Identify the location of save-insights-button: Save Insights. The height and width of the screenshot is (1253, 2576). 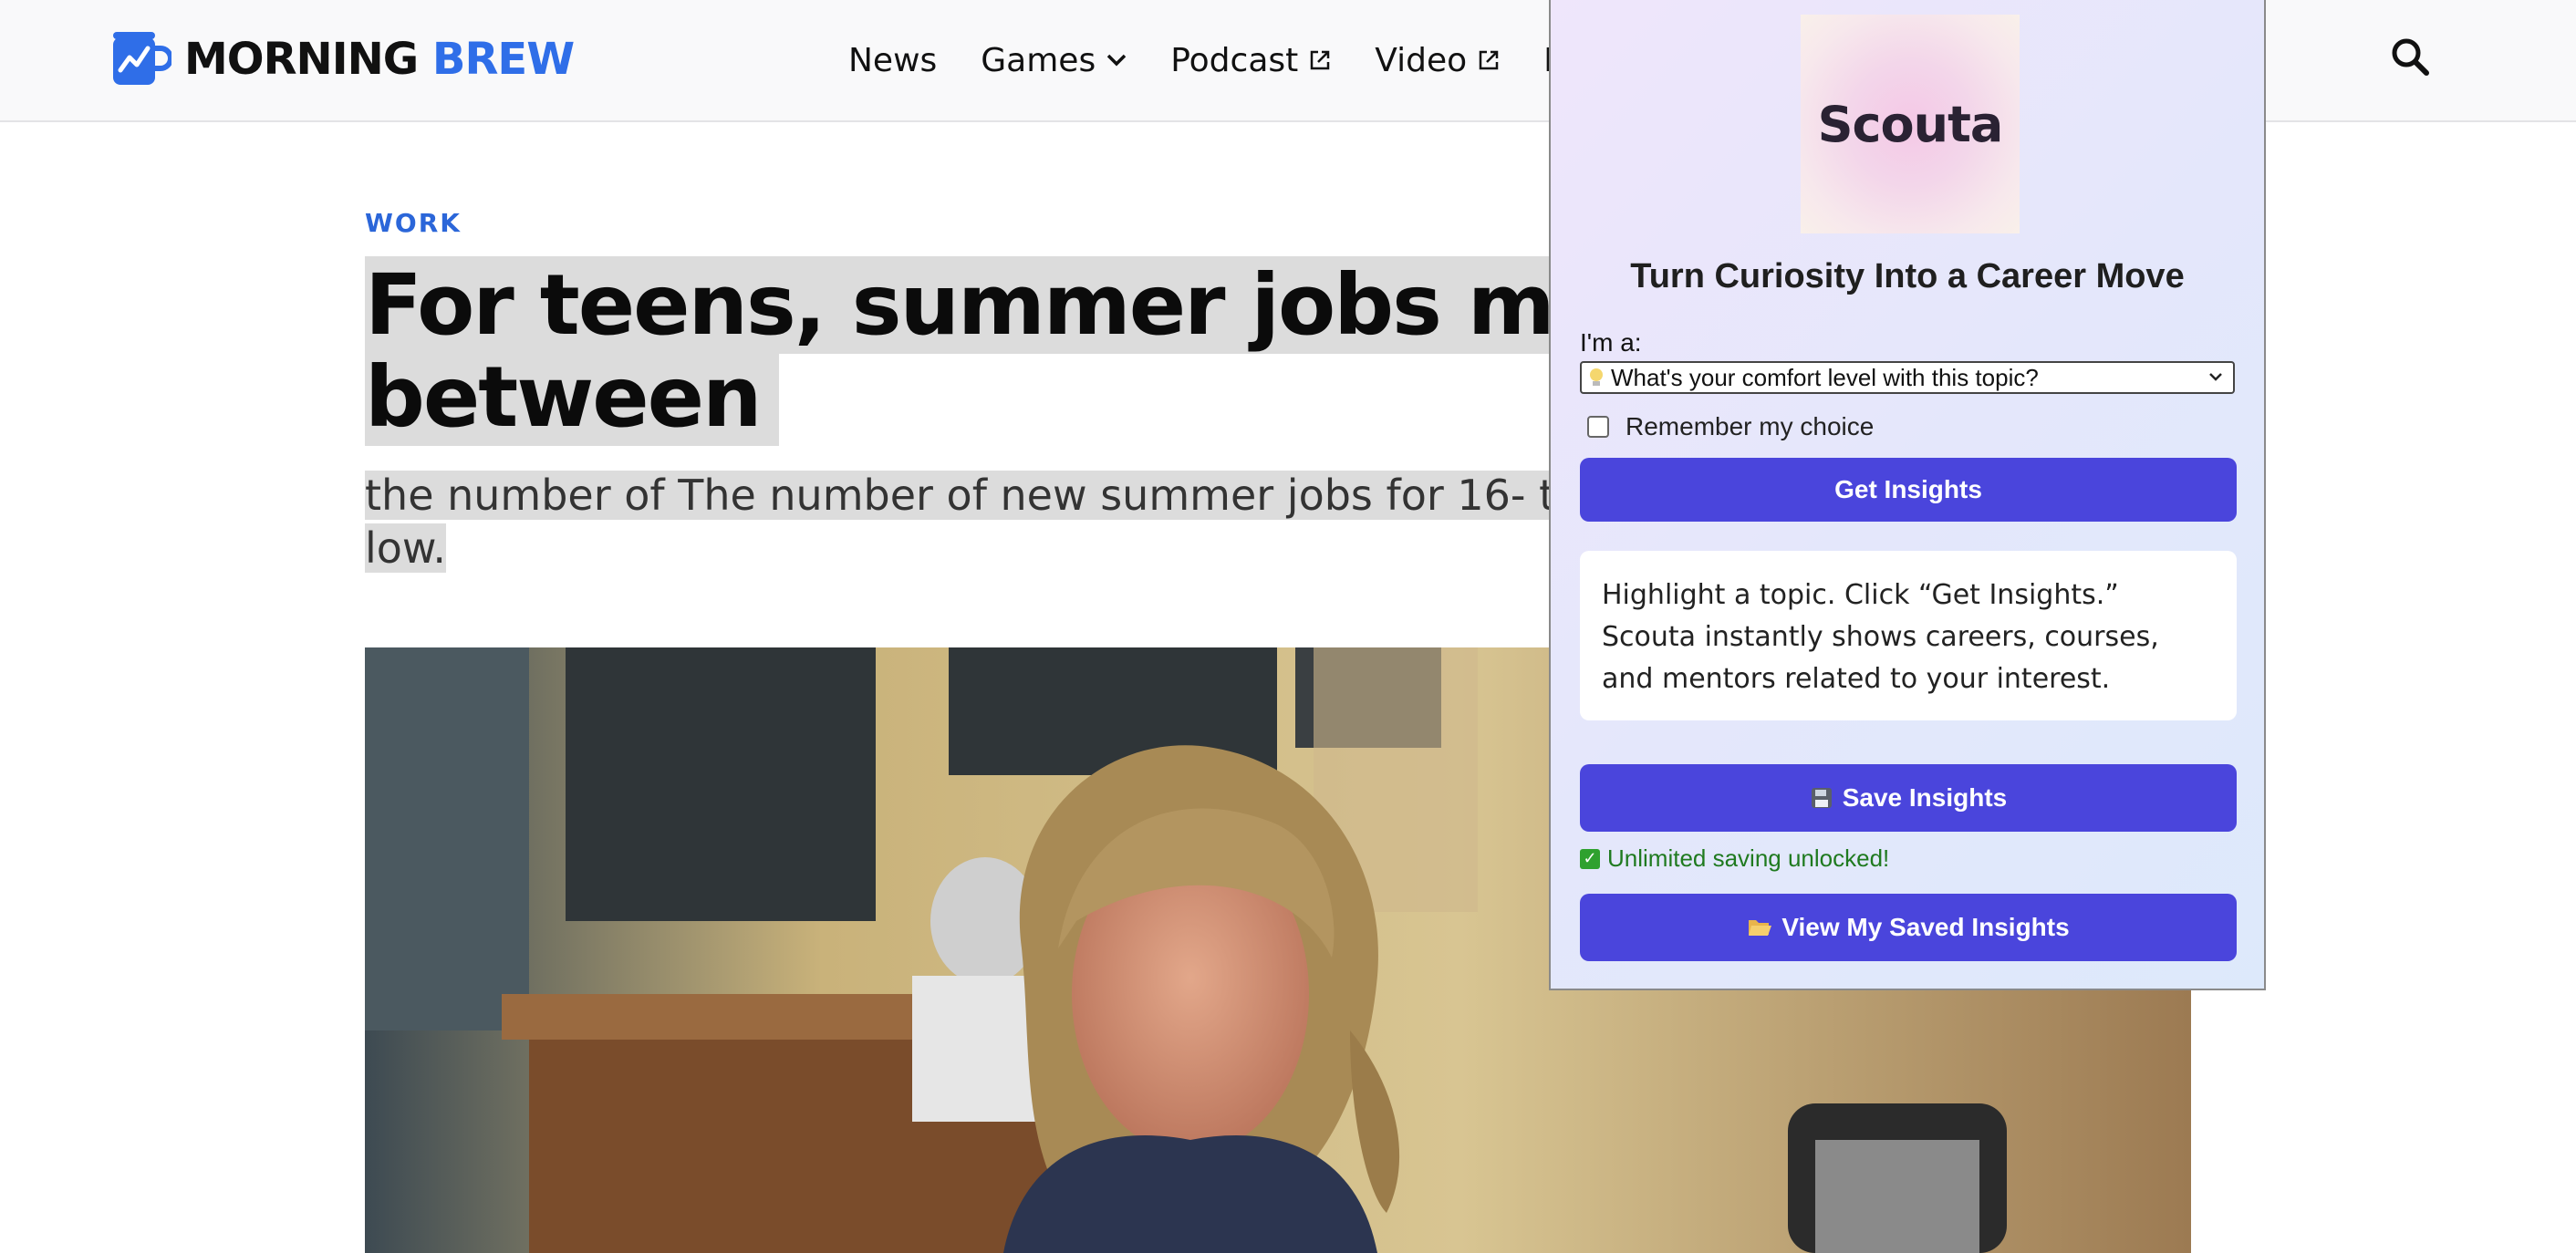
(1908, 798).